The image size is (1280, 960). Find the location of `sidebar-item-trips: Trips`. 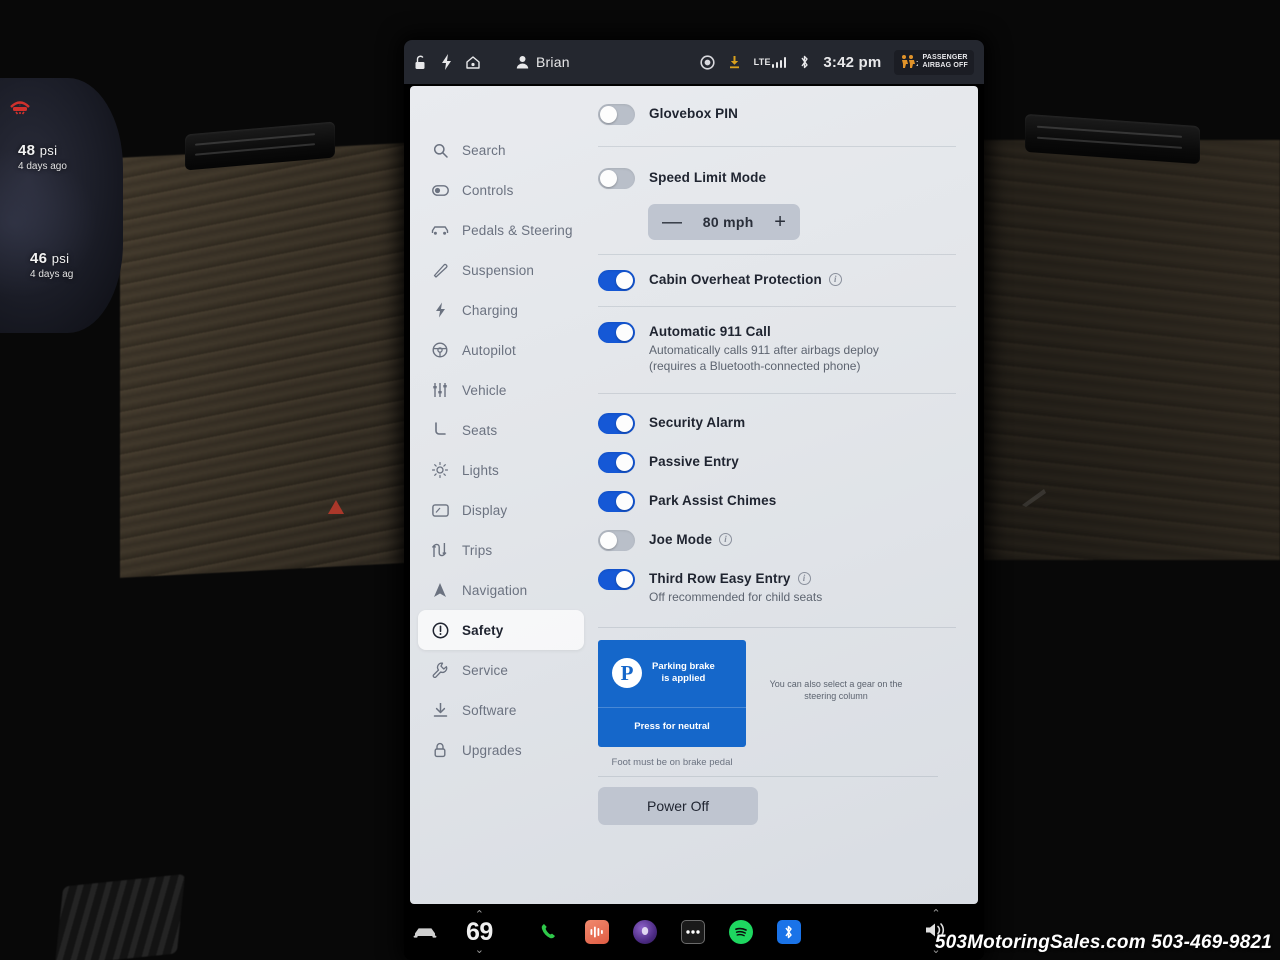

sidebar-item-trips: Trips is located at coordinates (501, 550).